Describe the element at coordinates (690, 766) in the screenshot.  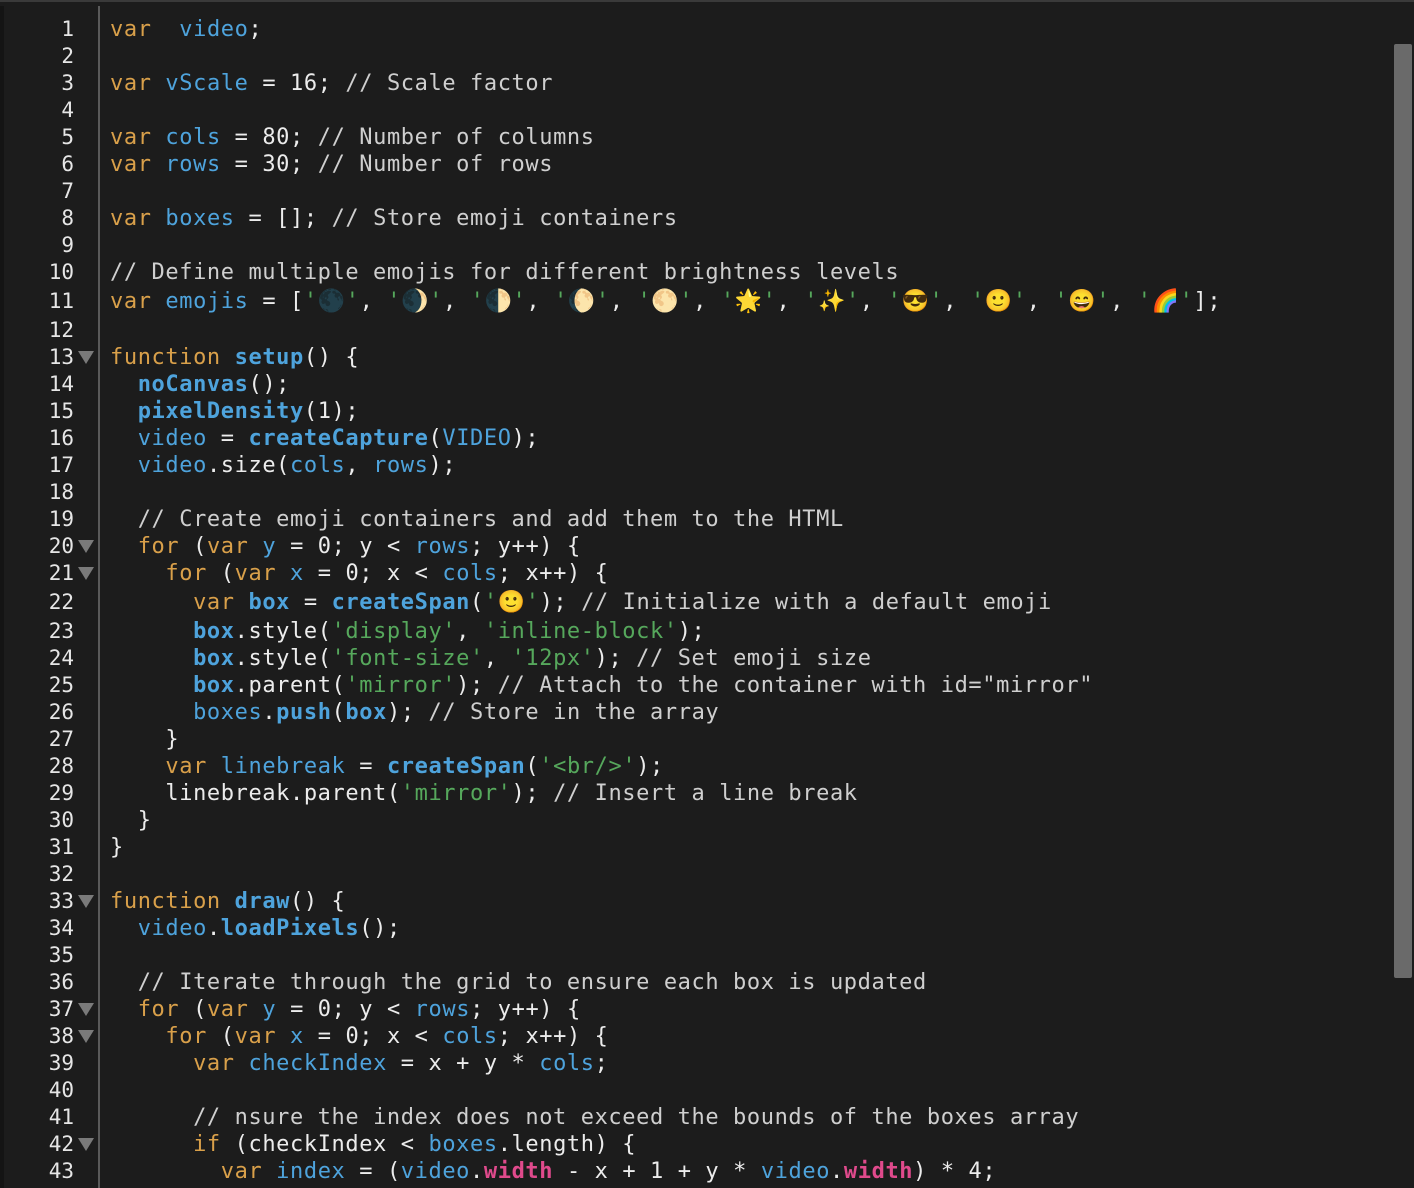
I see `code-line: 28 var linebreak = createSpan('<br/>');` at that location.